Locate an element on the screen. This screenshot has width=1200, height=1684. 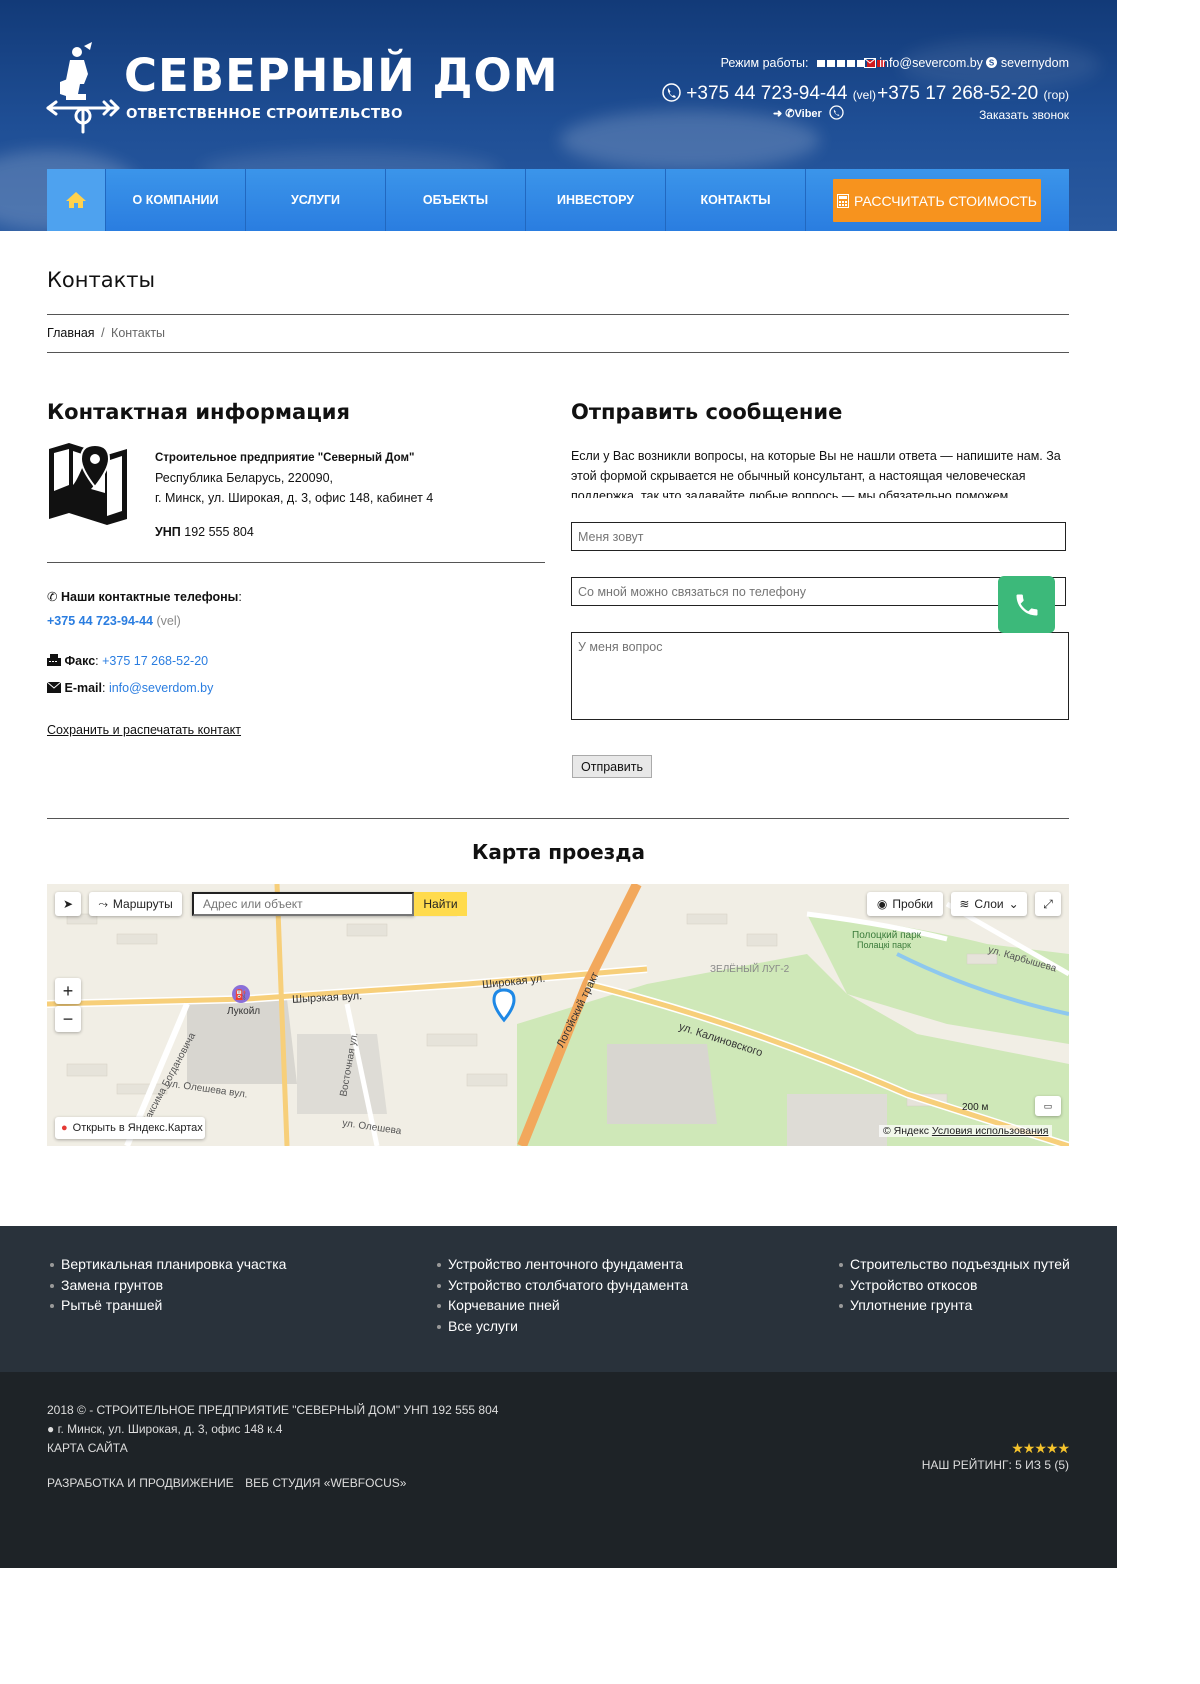
layers-button: ≋ Слои ⌄ is located at coordinates (989, 904).